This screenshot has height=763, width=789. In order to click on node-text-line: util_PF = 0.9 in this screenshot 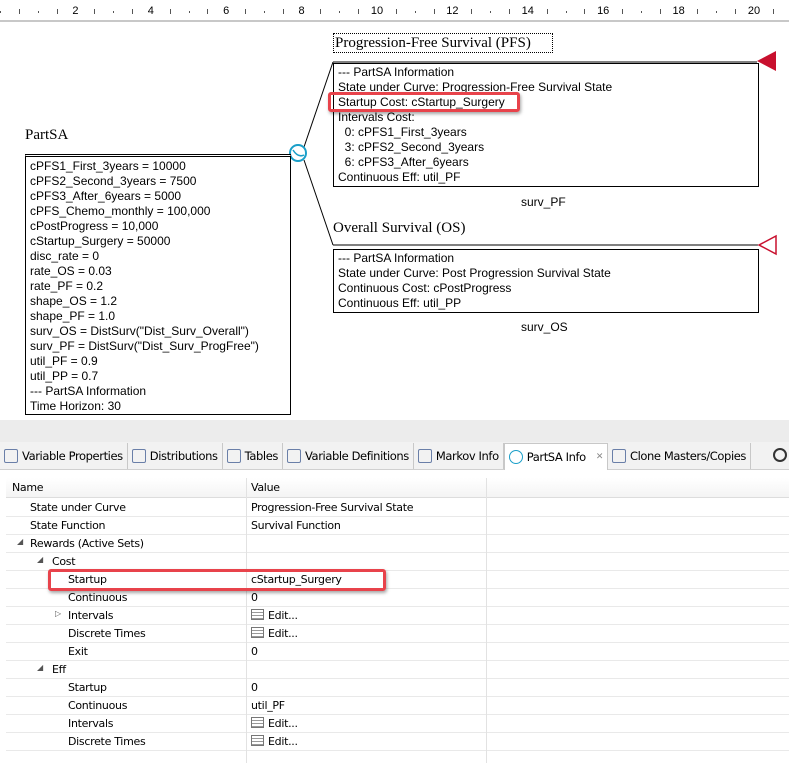, I will do `click(64, 361)`.